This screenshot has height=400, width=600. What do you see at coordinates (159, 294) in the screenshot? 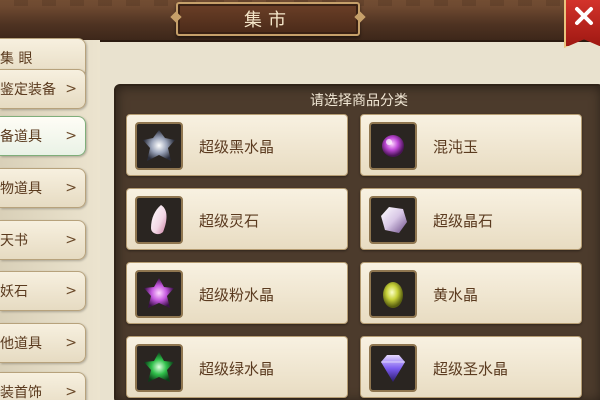
I see `pink-crystal-icon` at bounding box center [159, 294].